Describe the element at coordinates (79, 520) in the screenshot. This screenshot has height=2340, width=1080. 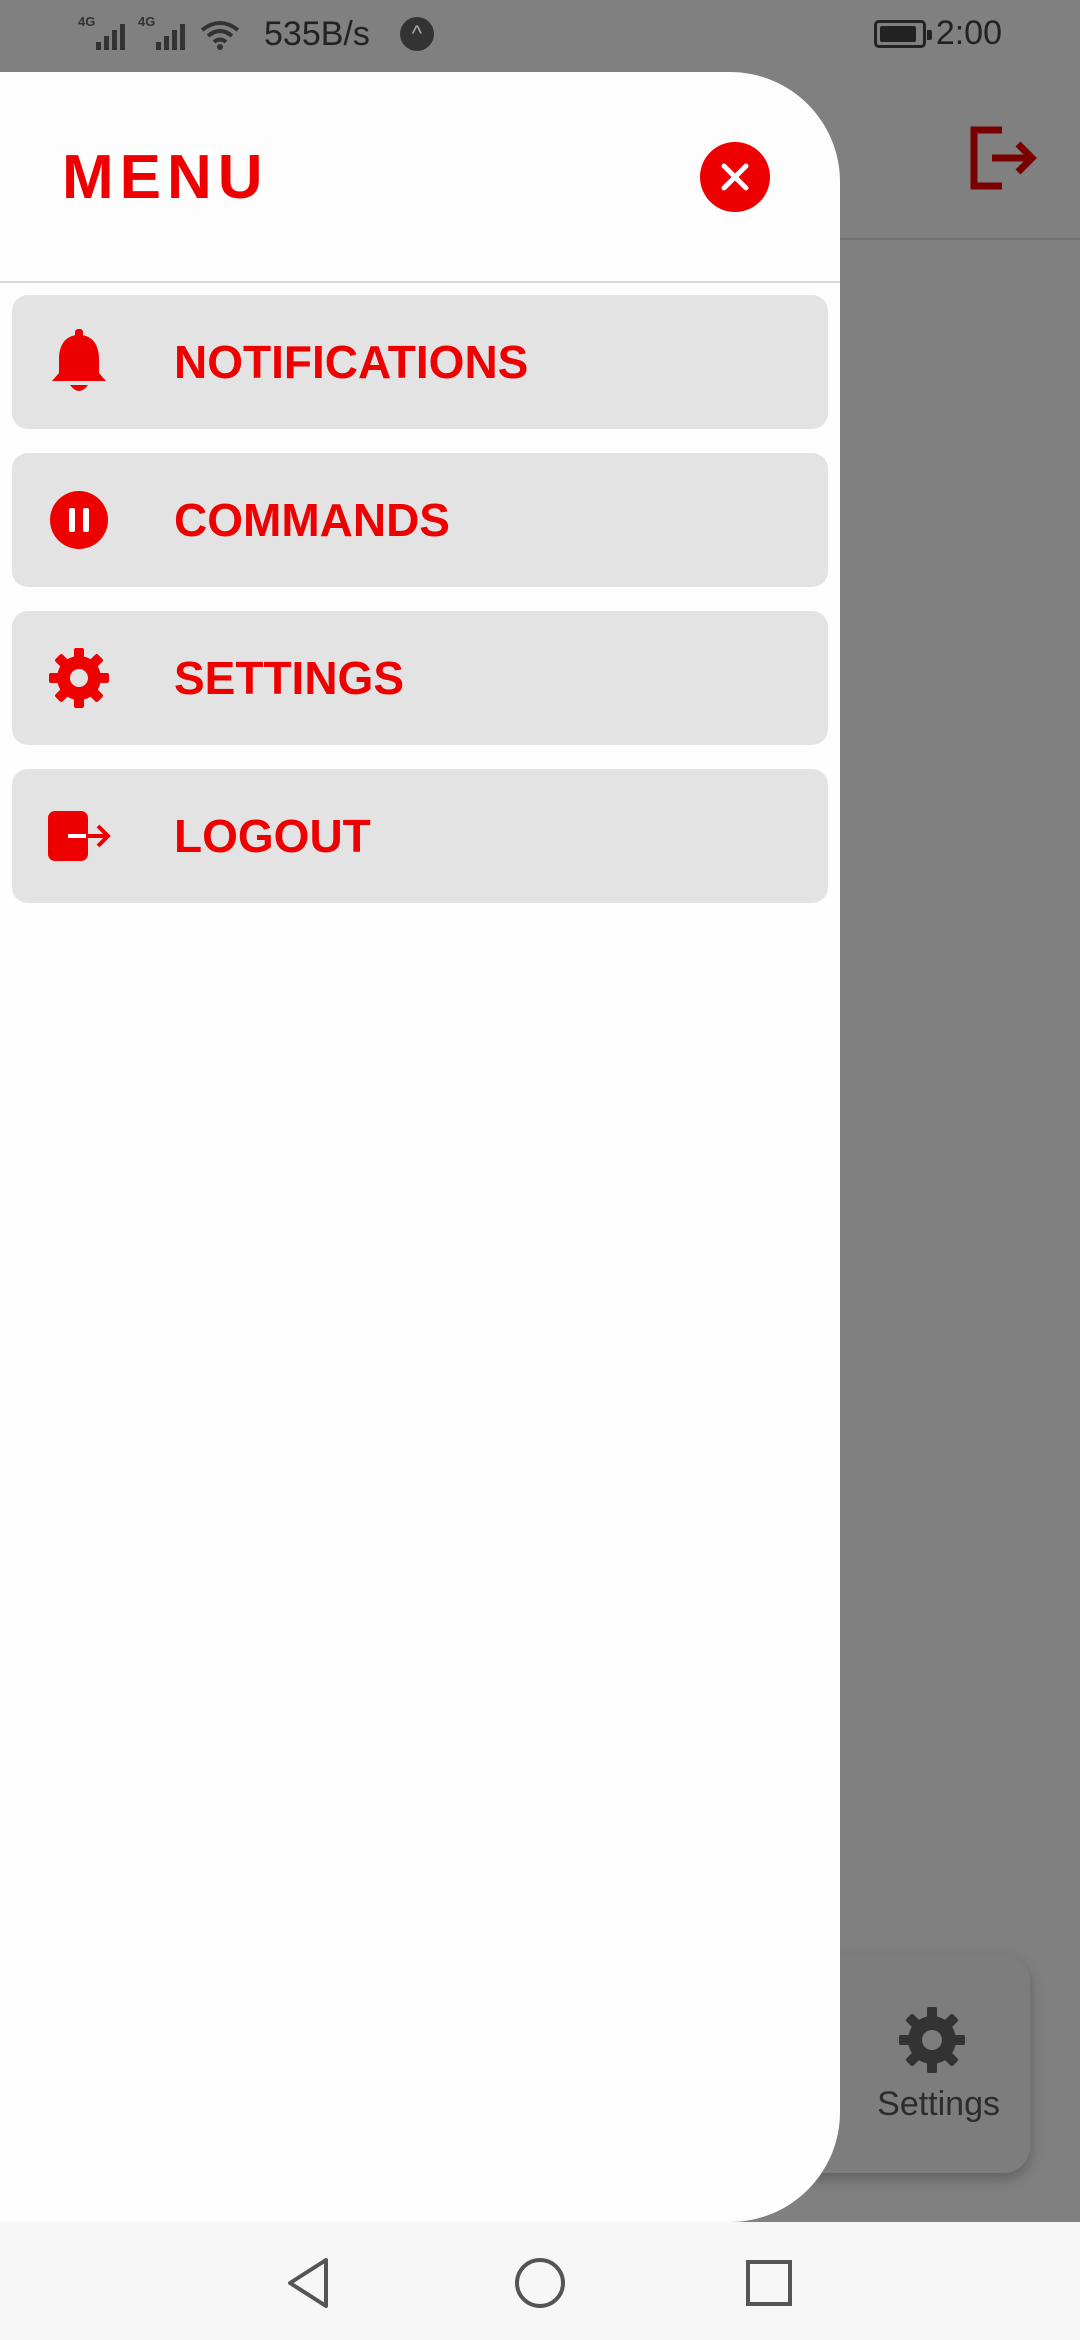
I see `pause-circle-icon` at that location.